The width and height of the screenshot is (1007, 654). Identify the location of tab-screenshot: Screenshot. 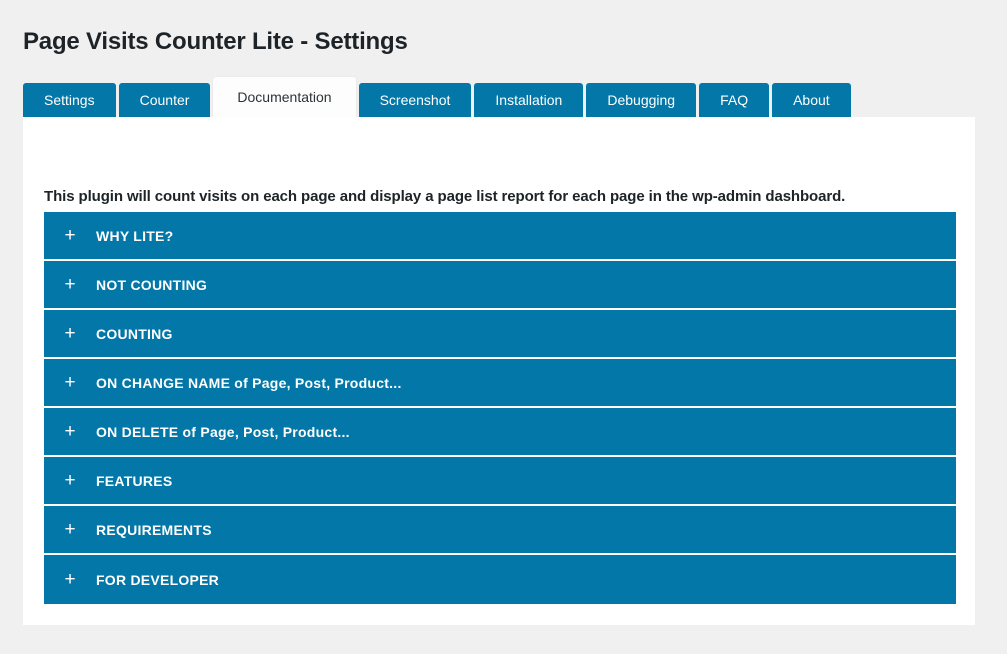
(415, 100).